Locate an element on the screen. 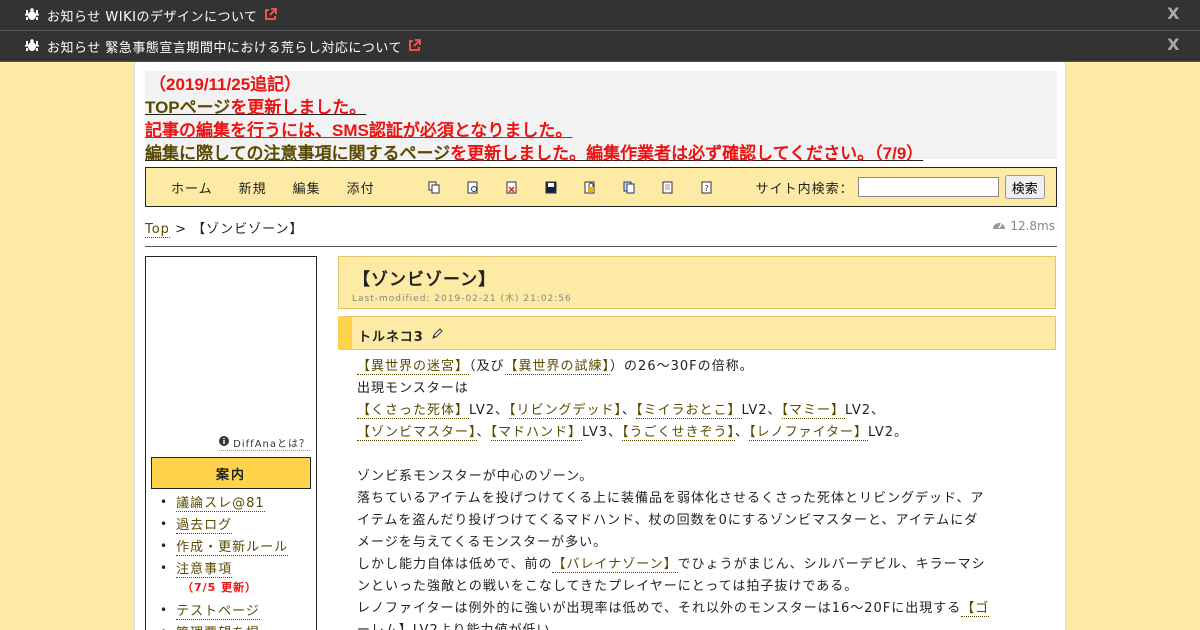 The height and width of the screenshot is (630, 1200). search-button: 検索 is located at coordinates (1024, 187).